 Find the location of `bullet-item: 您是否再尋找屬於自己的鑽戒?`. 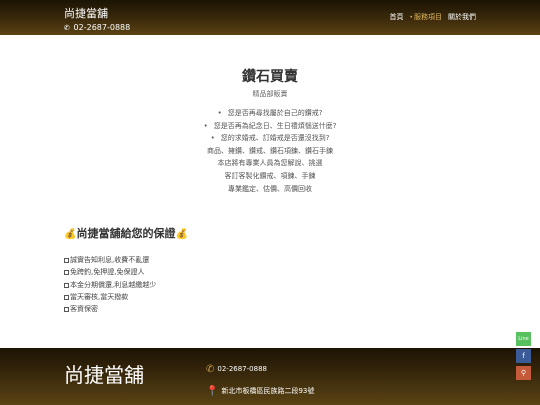

bullet-item: 您是否再尋找屬於自己的鑽戒? is located at coordinates (270, 113).